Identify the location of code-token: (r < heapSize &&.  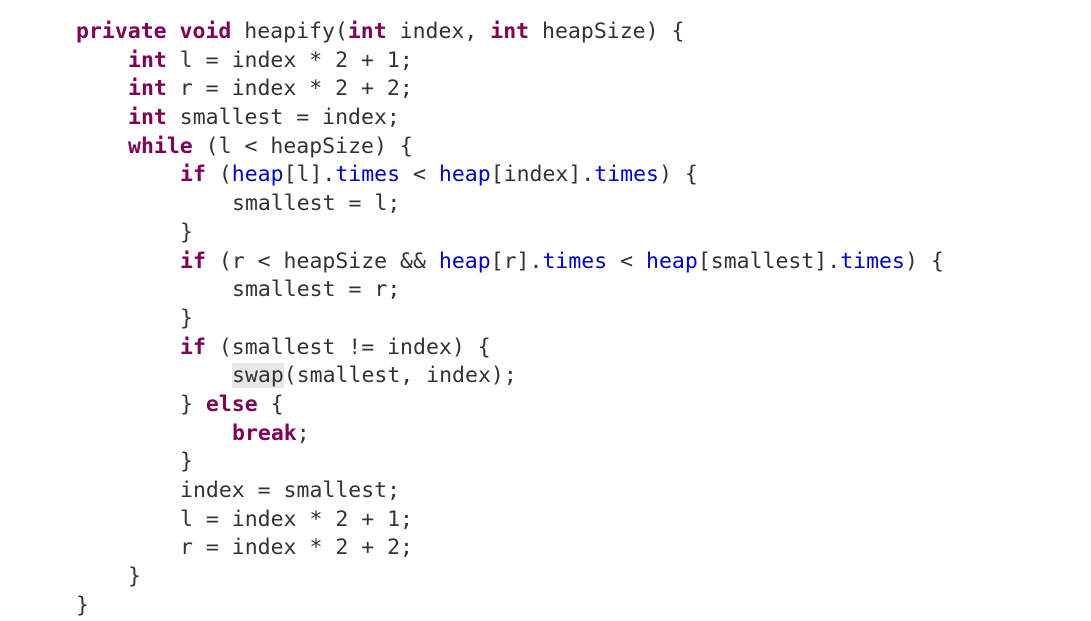
(322, 261).